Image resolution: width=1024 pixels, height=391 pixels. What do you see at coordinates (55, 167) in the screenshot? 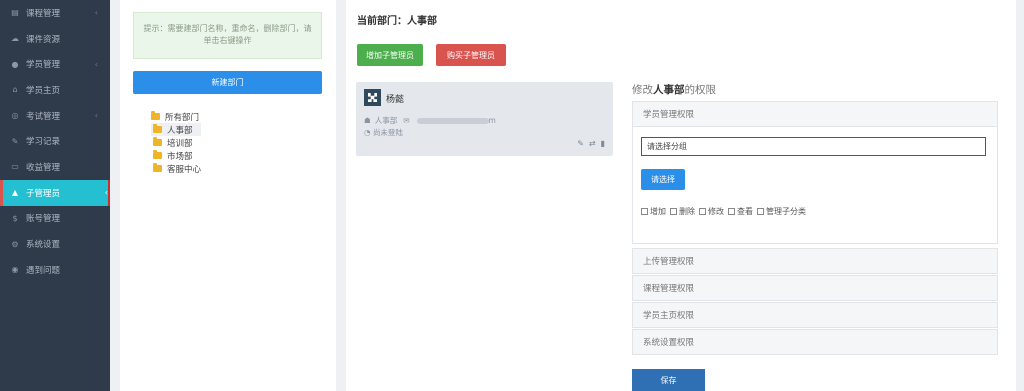
I see `sidebar-item-revenue: ▭ 收益管理` at bounding box center [55, 167].